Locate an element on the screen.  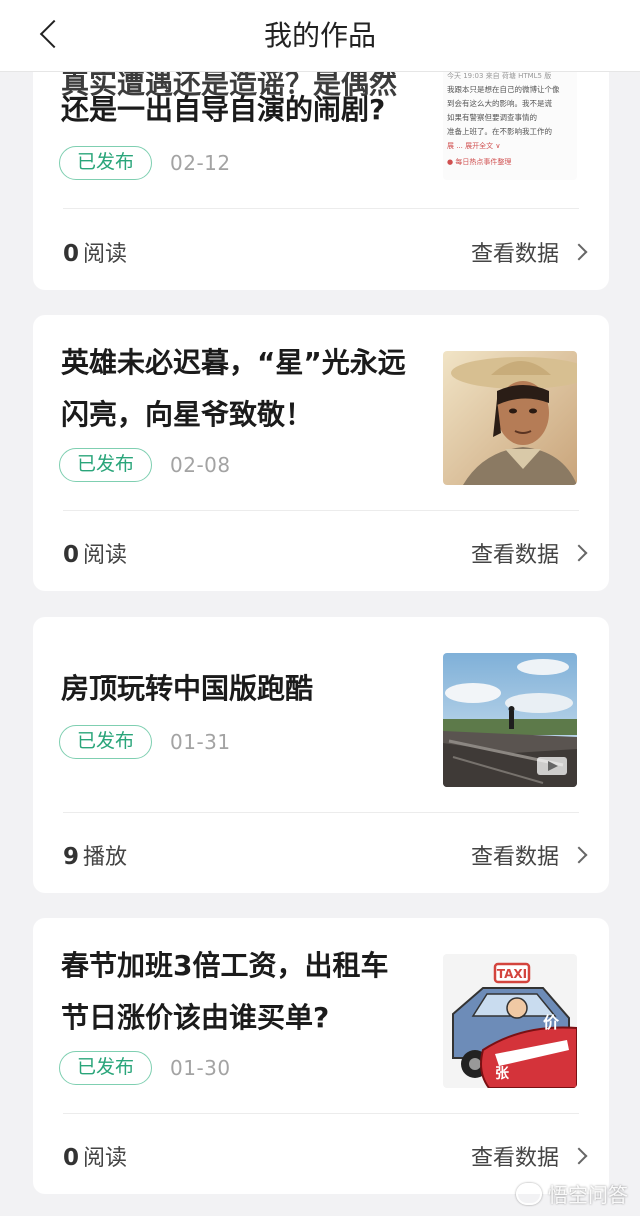
taxi-cartoon-image: TAXI 价 张 is located at coordinates (510, 1021).